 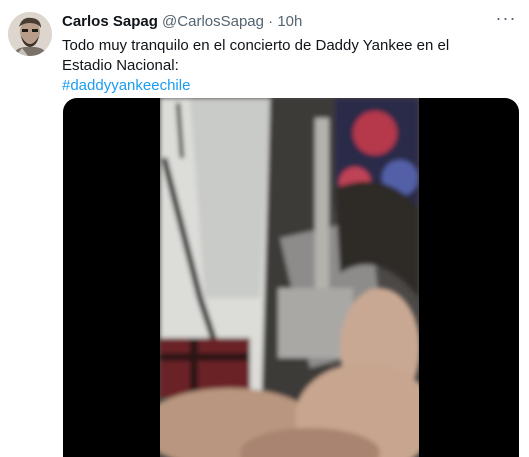 I want to click on avatar-image, so click(x=30, y=34).